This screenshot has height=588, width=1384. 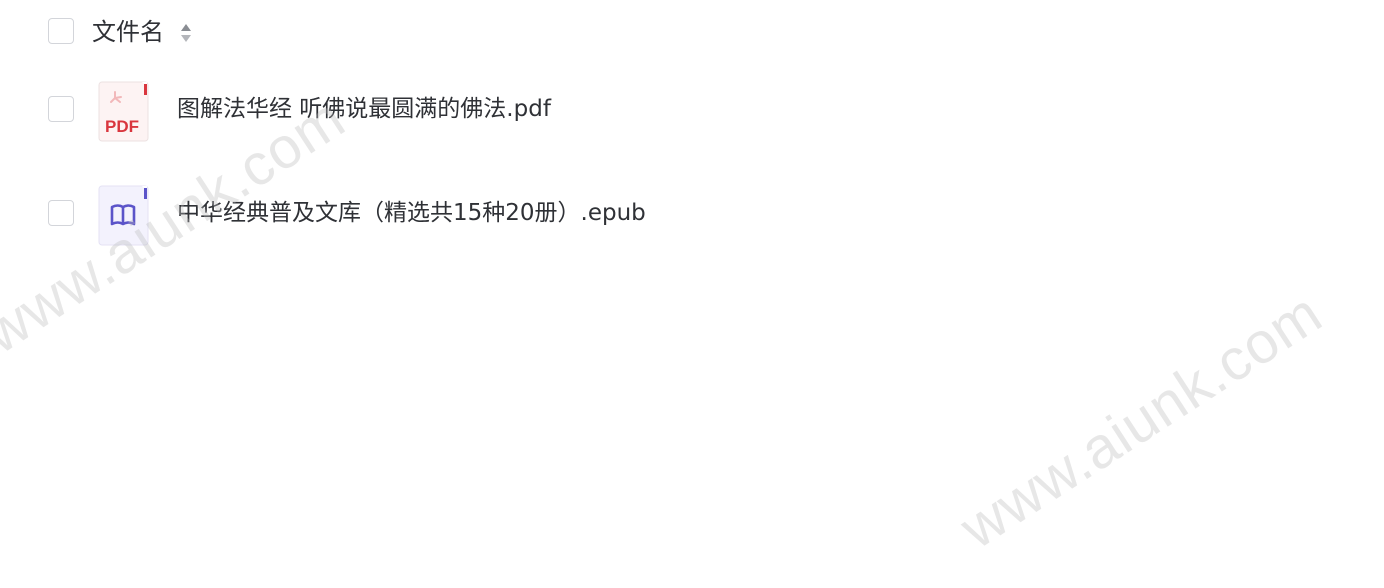 What do you see at coordinates (128, 32) in the screenshot?
I see `filename-column-header: 文件名` at bounding box center [128, 32].